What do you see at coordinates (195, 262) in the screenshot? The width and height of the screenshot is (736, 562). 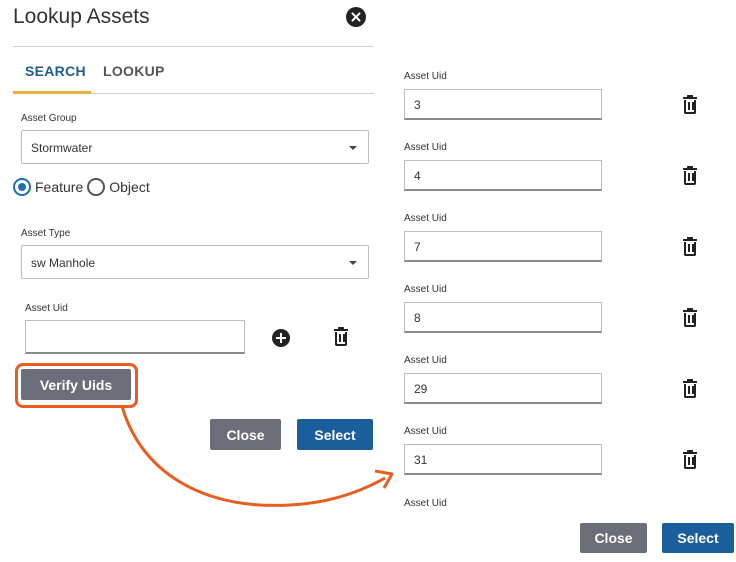 I see `asset-type-select: sw Manhole` at bounding box center [195, 262].